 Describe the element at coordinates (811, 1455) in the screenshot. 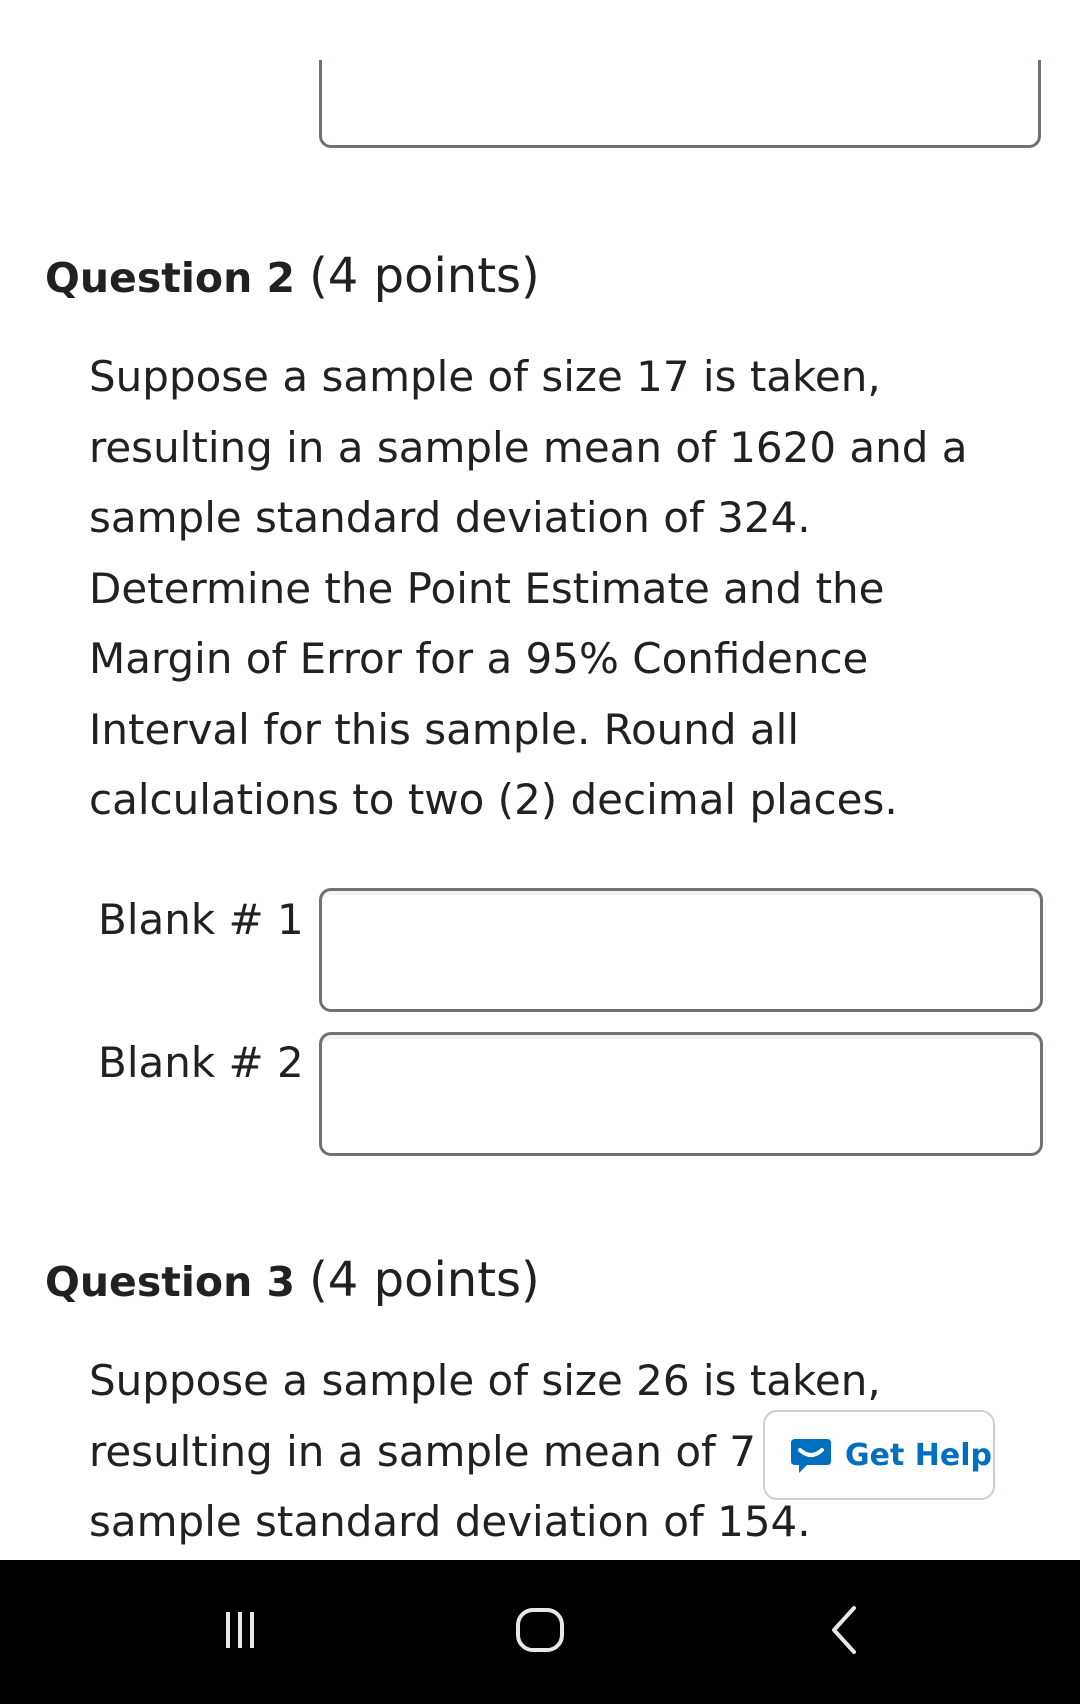

I see `chat-bubble-icon` at that location.